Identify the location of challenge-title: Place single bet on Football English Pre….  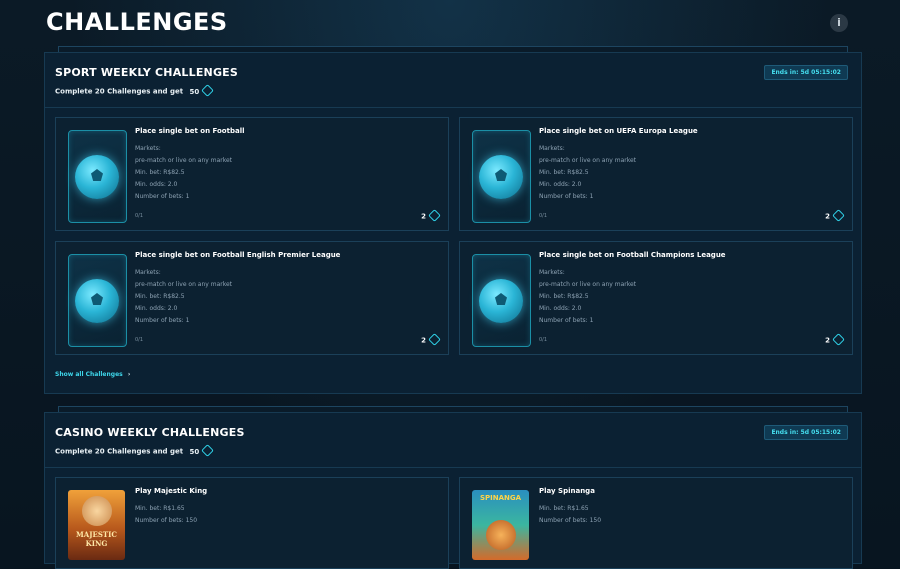
(238, 255).